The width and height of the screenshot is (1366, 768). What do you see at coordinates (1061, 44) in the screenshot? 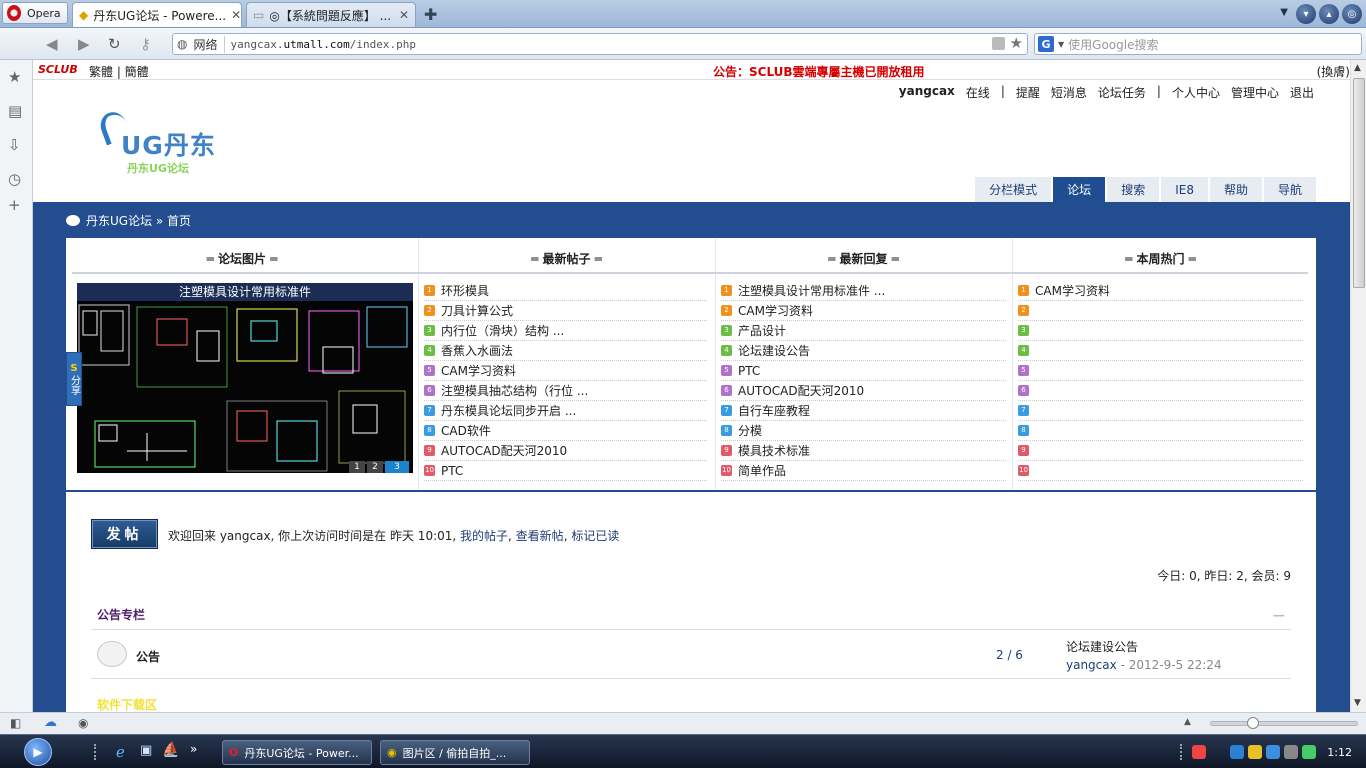
I see `search-engine-dropdown-icon: ▼` at bounding box center [1061, 44].